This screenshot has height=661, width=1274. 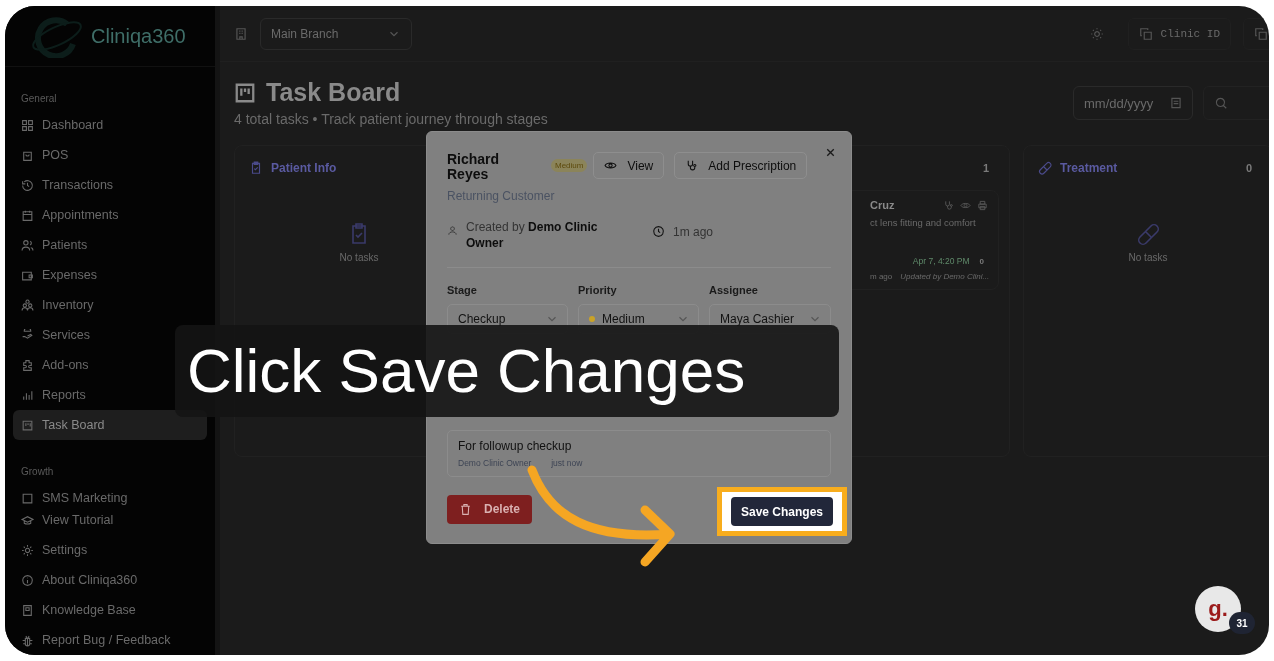 I want to click on logo-text: Cliniqa360, so click(x=138, y=36).